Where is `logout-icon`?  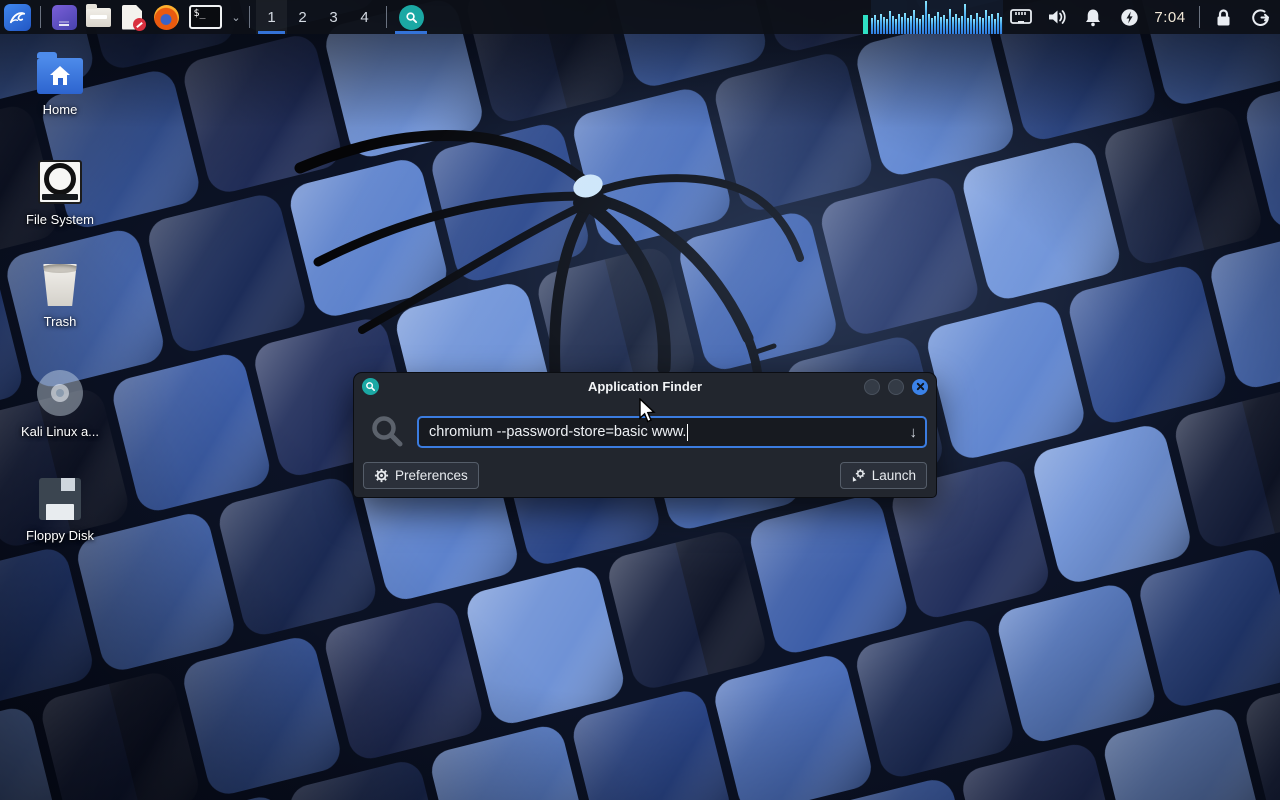
logout-icon is located at coordinates (1260, 17).